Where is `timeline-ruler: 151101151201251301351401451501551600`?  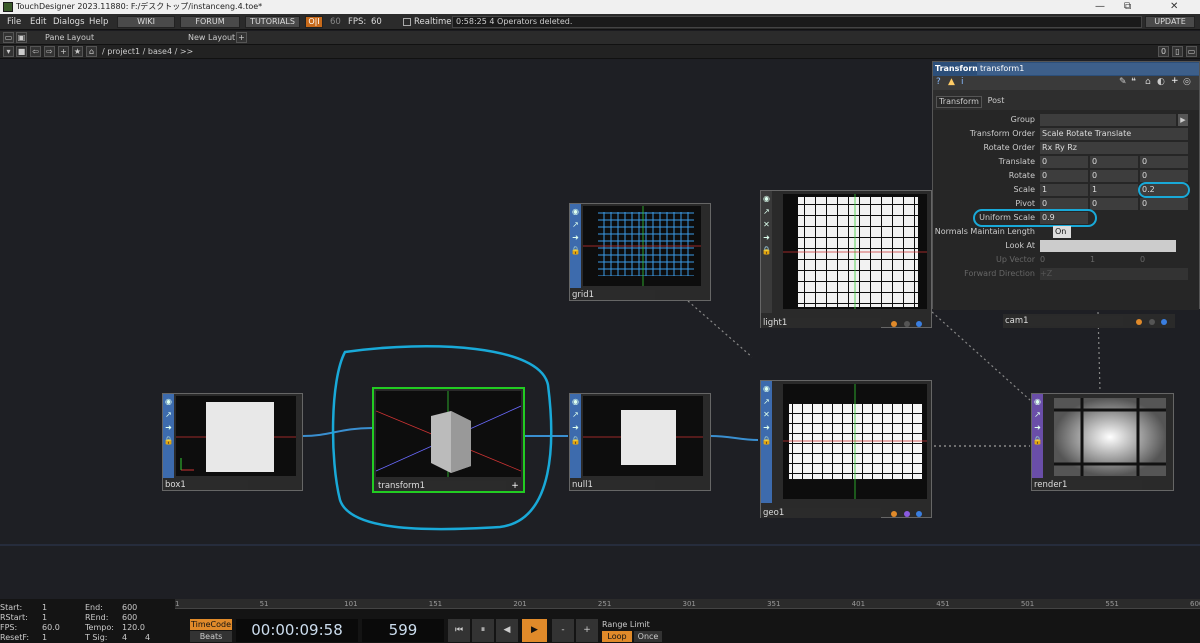 timeline-ruler: 151101151201251301351401451501551600 is located at coordinates (687, 604).